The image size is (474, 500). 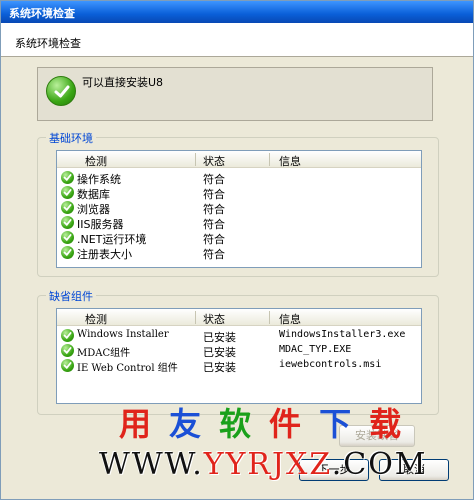 What do you see at coordinates (244, 424) in the screenshot?
I see `watermark-char: 软` at bounding box center [244, 424].